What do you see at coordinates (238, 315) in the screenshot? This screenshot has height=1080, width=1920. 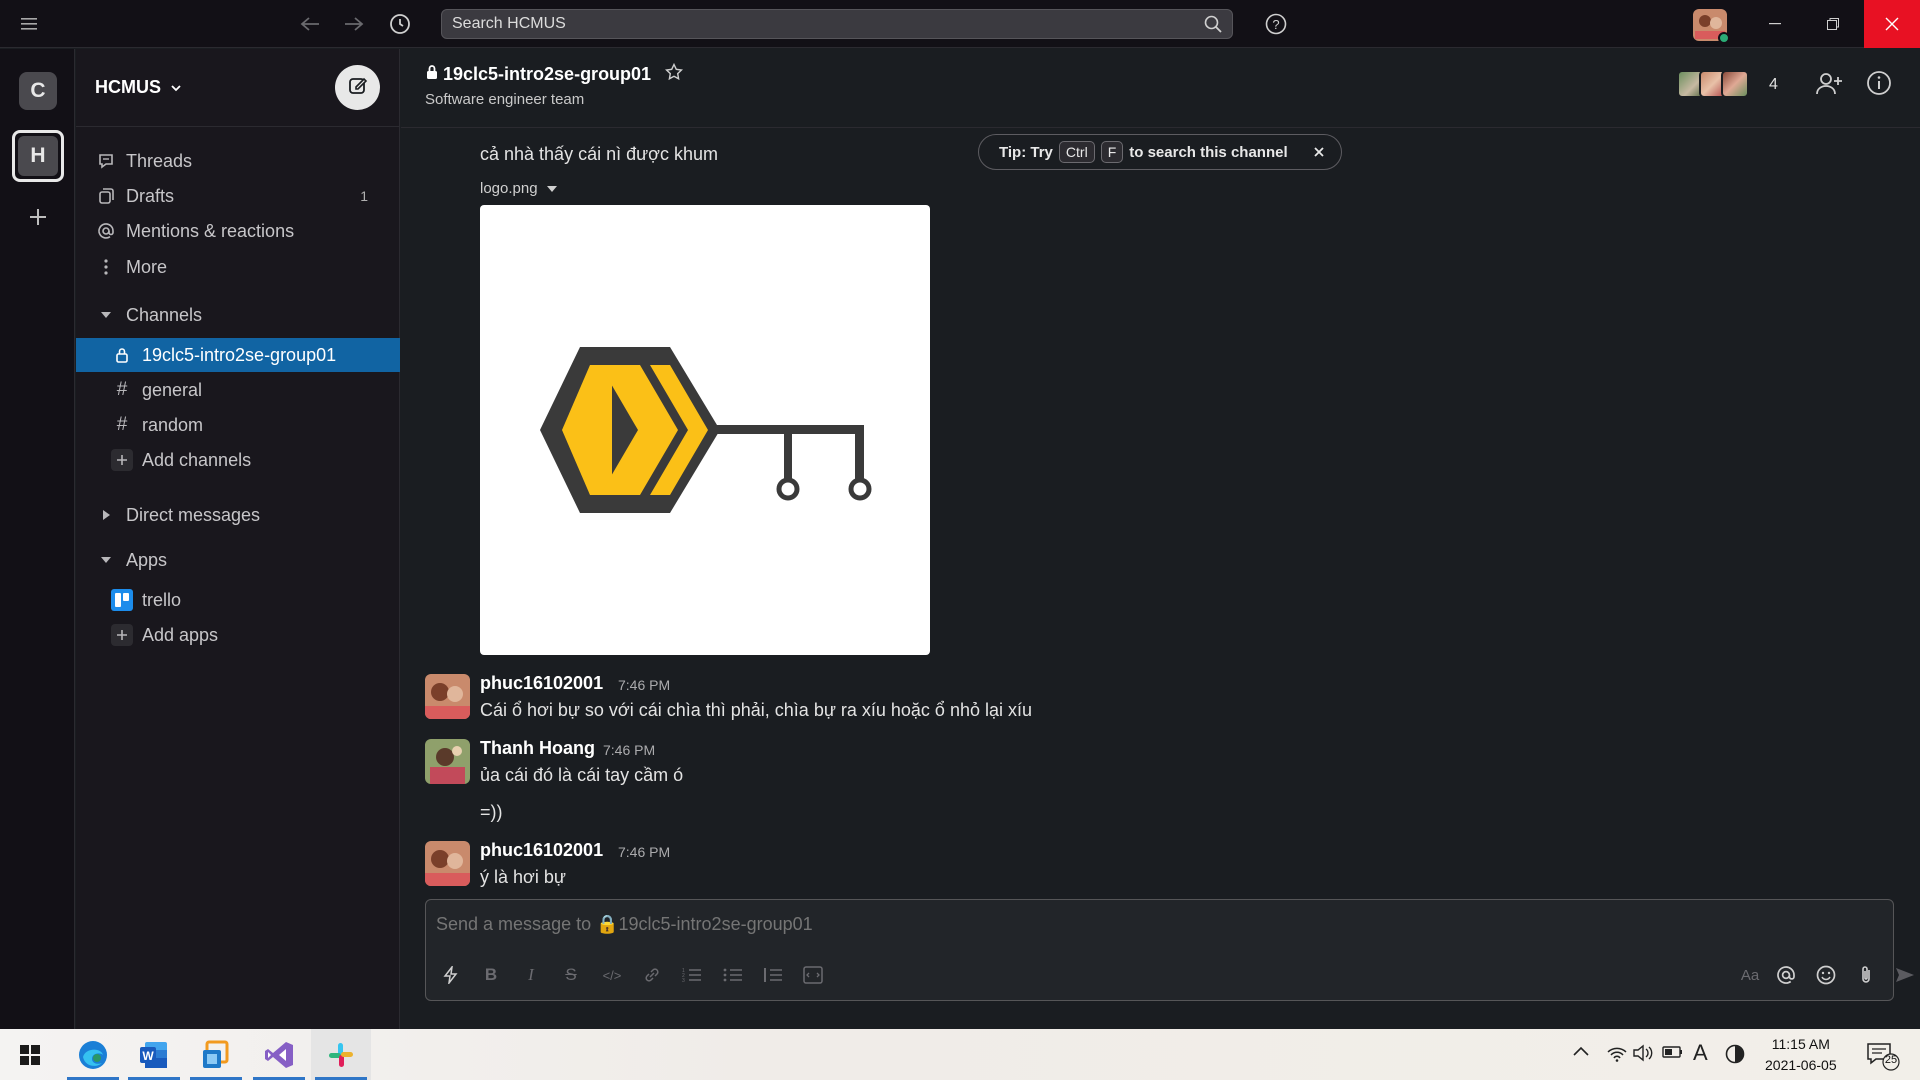 I see `channels-section-header: Channels` at bounding box center [238, 315].